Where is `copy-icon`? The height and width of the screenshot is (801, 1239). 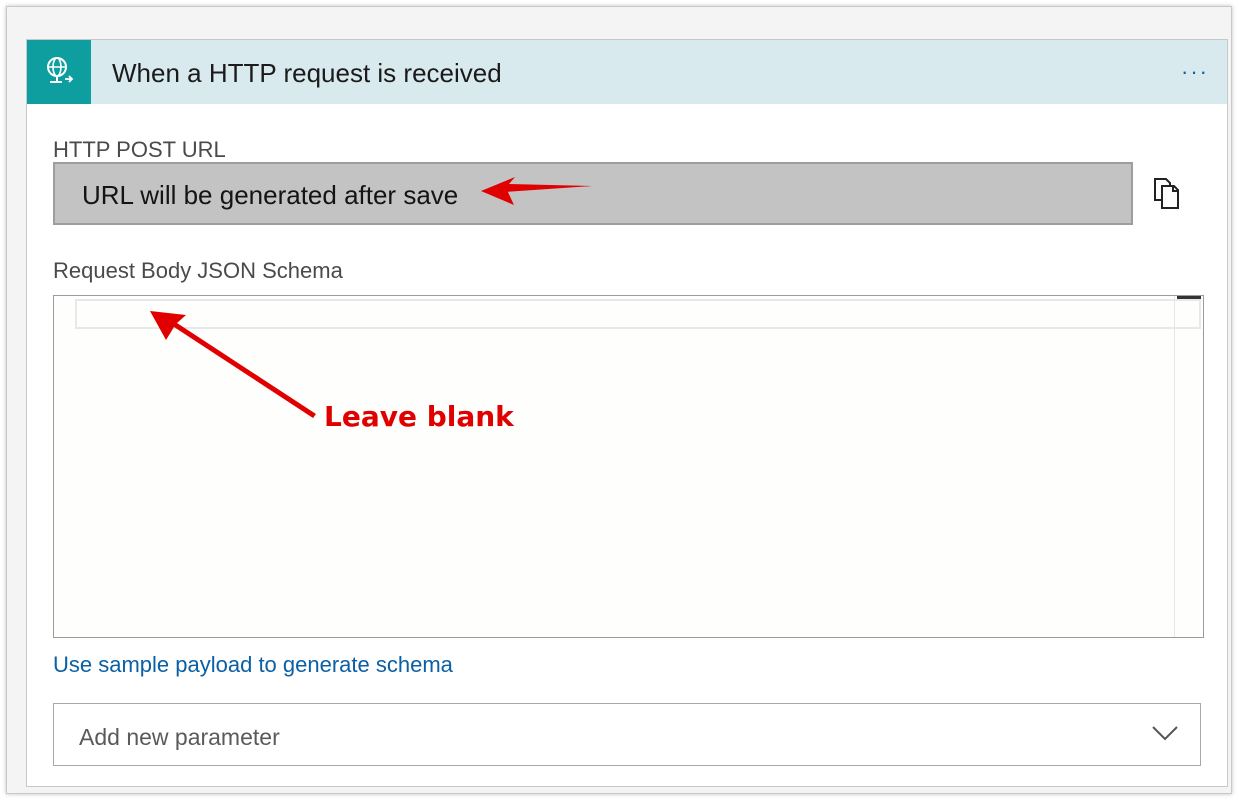
copy-icon is located at coordinates (1166, 193).